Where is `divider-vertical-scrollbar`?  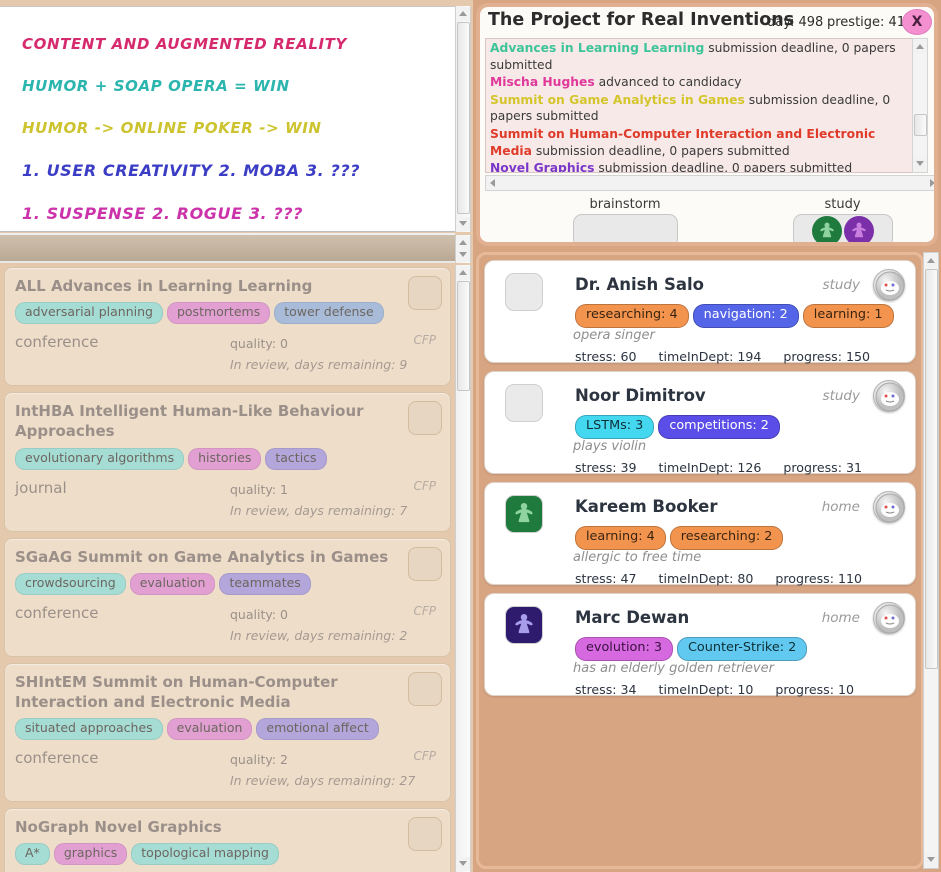
divider-vertical-scrollbar is located at coordinates (463, 249).